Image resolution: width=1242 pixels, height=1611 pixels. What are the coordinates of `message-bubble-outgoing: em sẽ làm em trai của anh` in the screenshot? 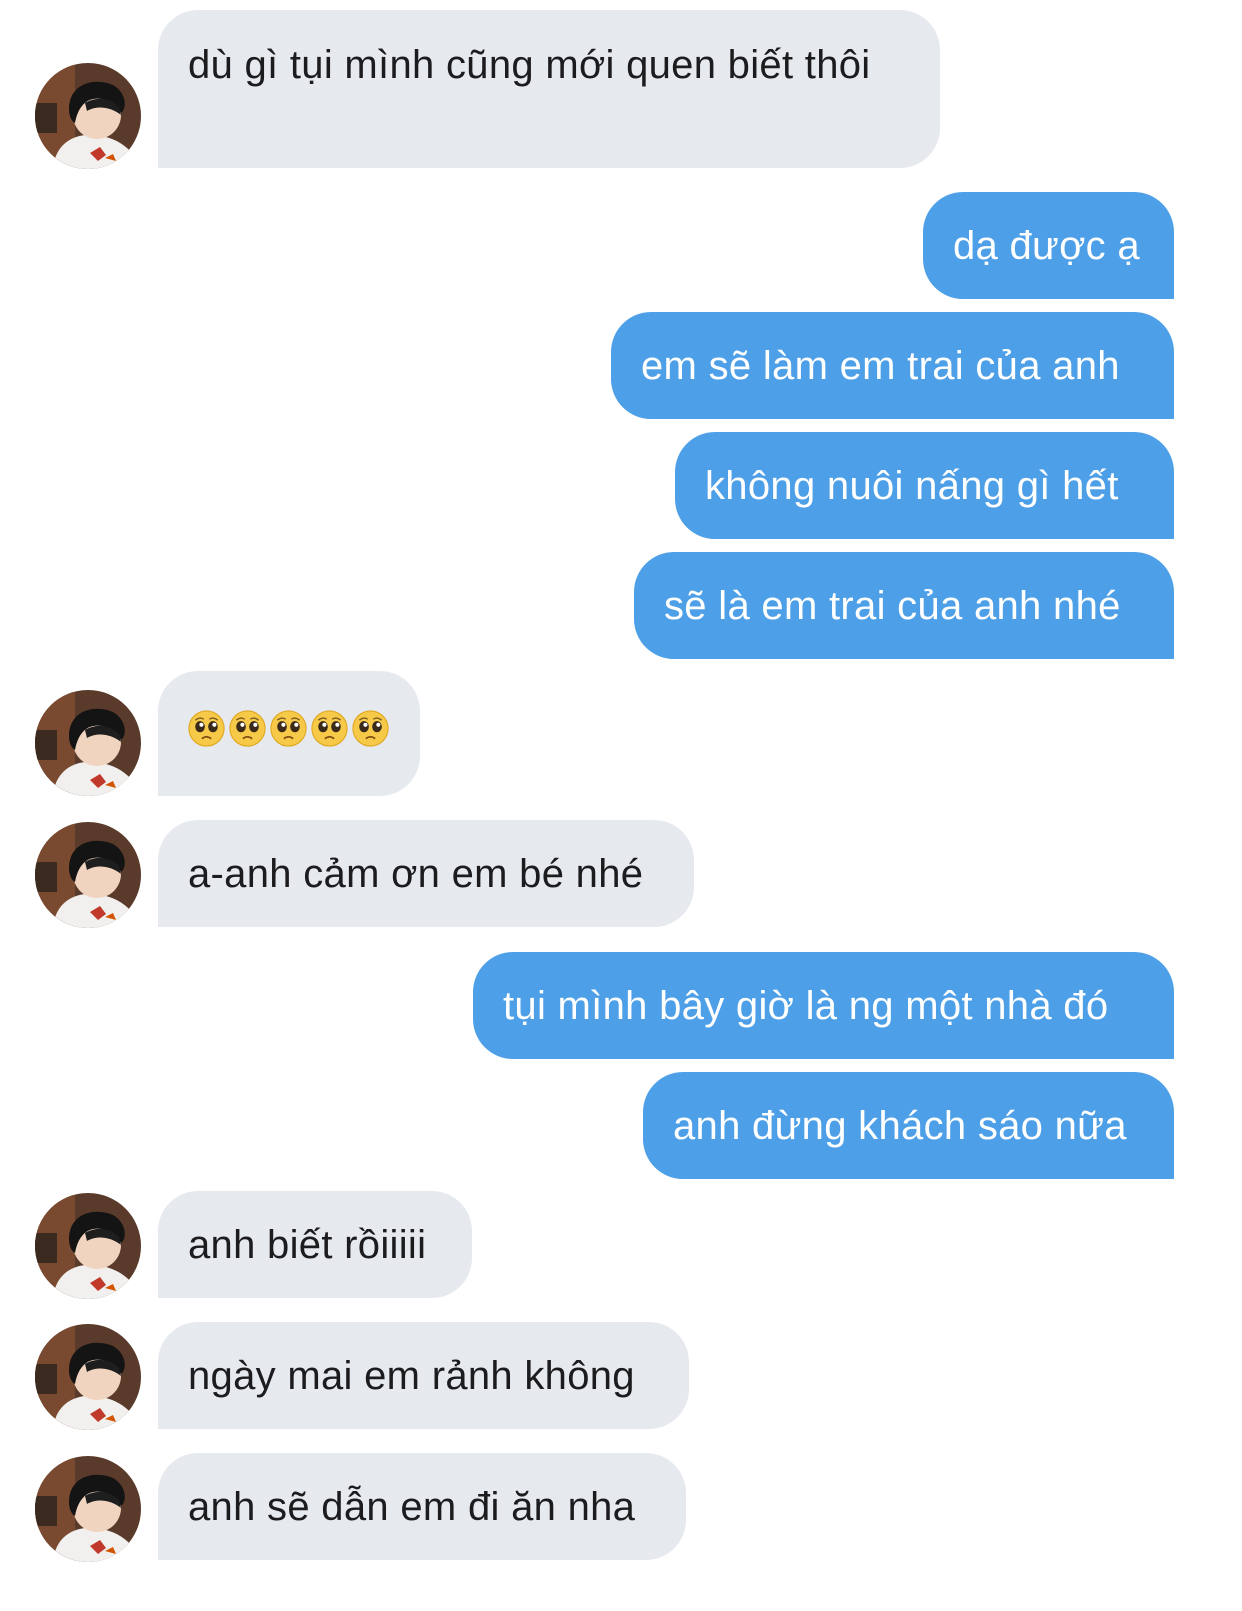 It's located at (892, 365).